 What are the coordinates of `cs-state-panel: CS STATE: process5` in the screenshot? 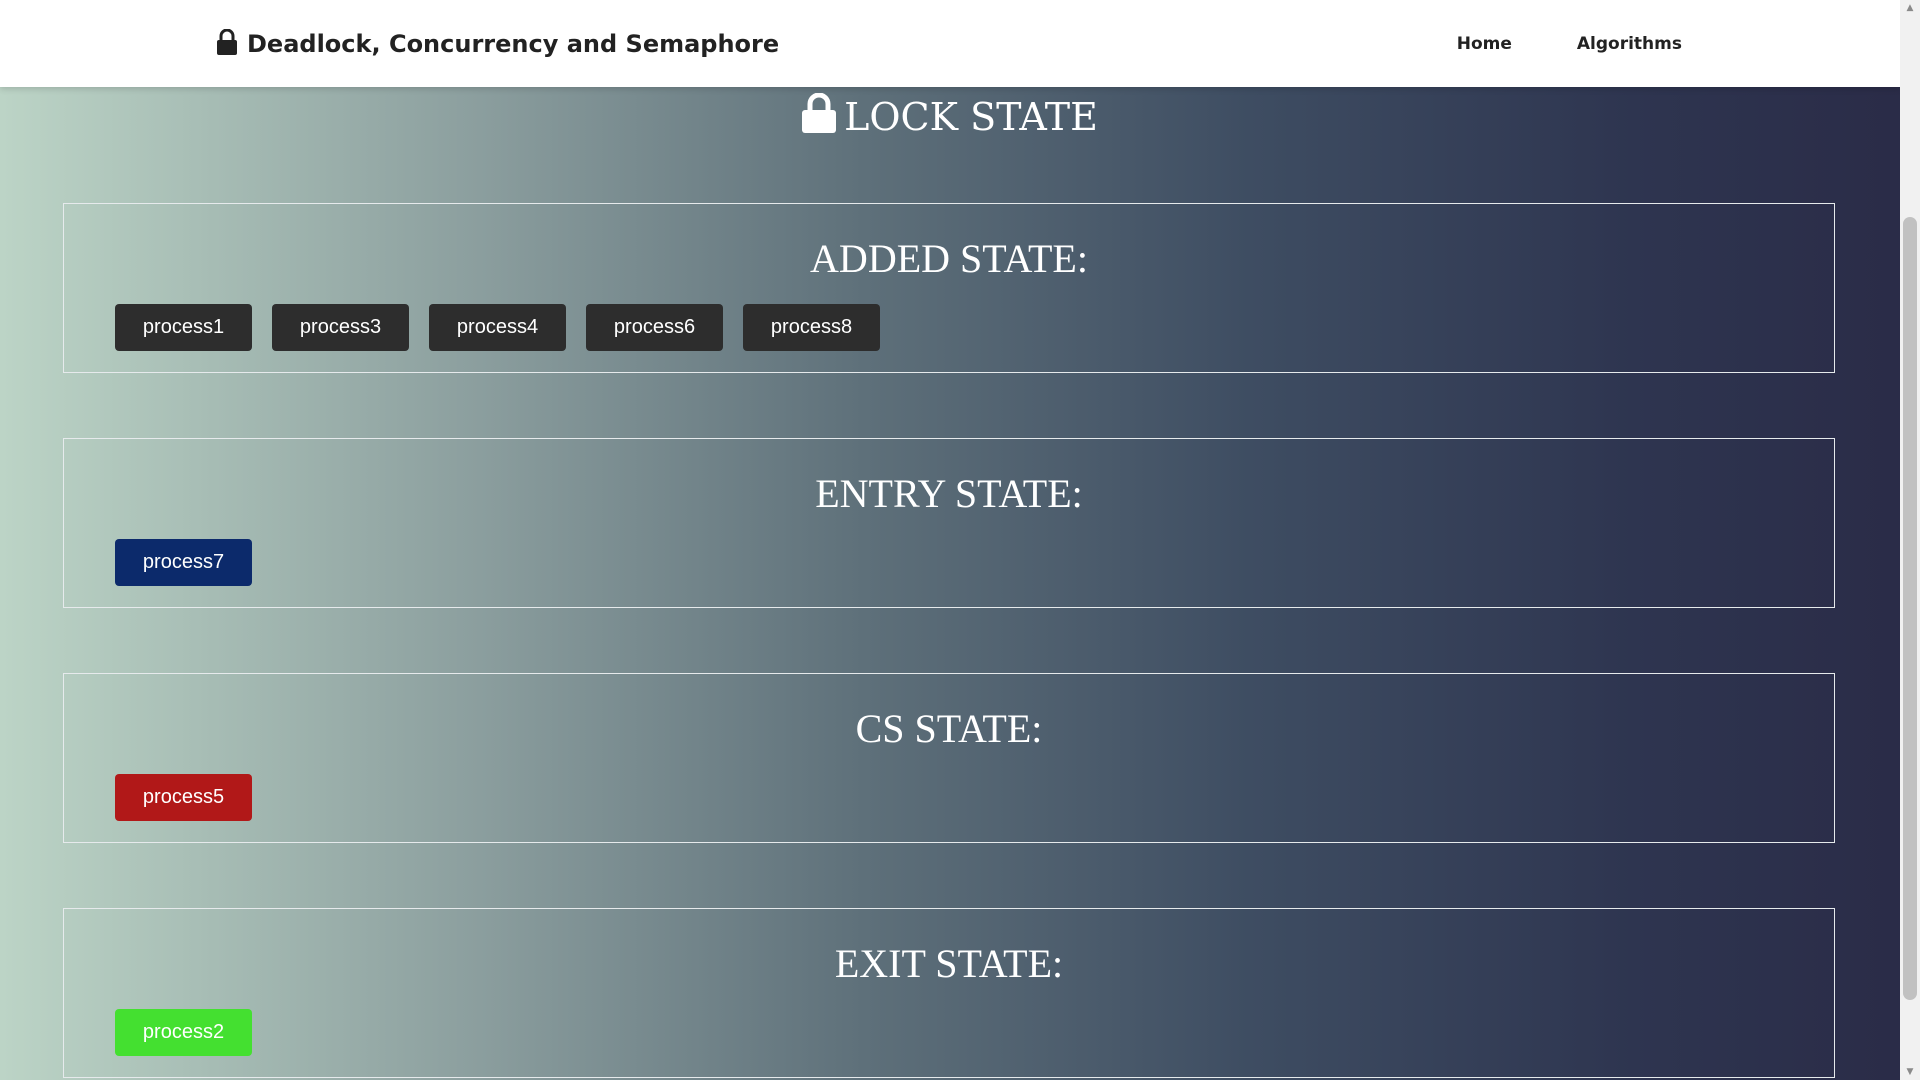 It's located at (949, 758).